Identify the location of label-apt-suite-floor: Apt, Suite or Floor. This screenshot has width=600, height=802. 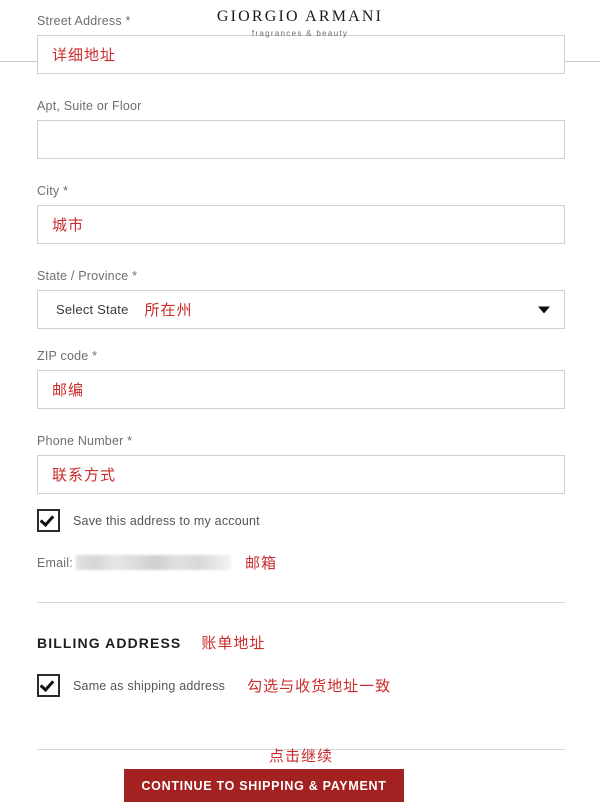
(89, 106).